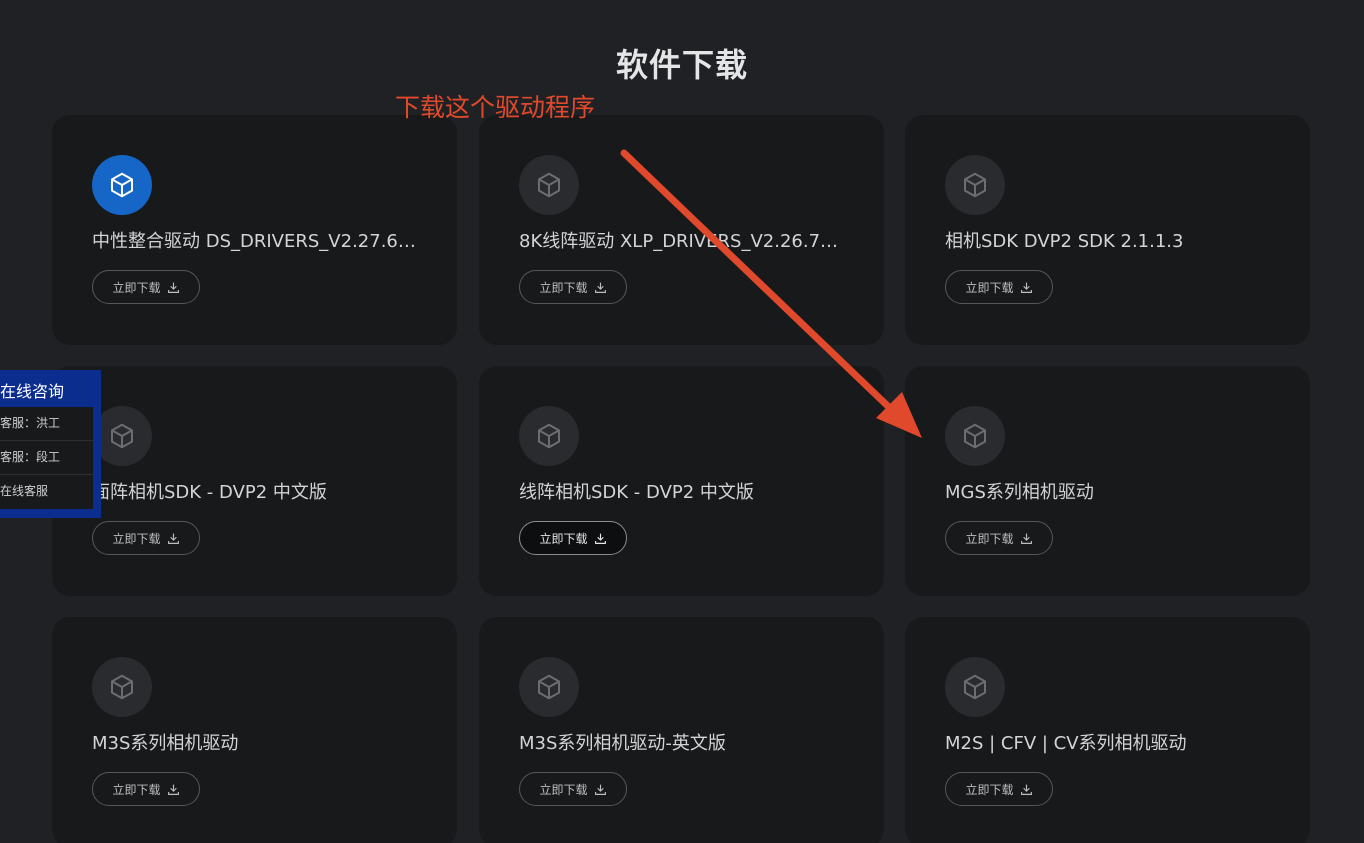  I want to click on online-consult-panel: 在线咨询 客服：洪工 客服：段工 在线客服, so click(50, 444).